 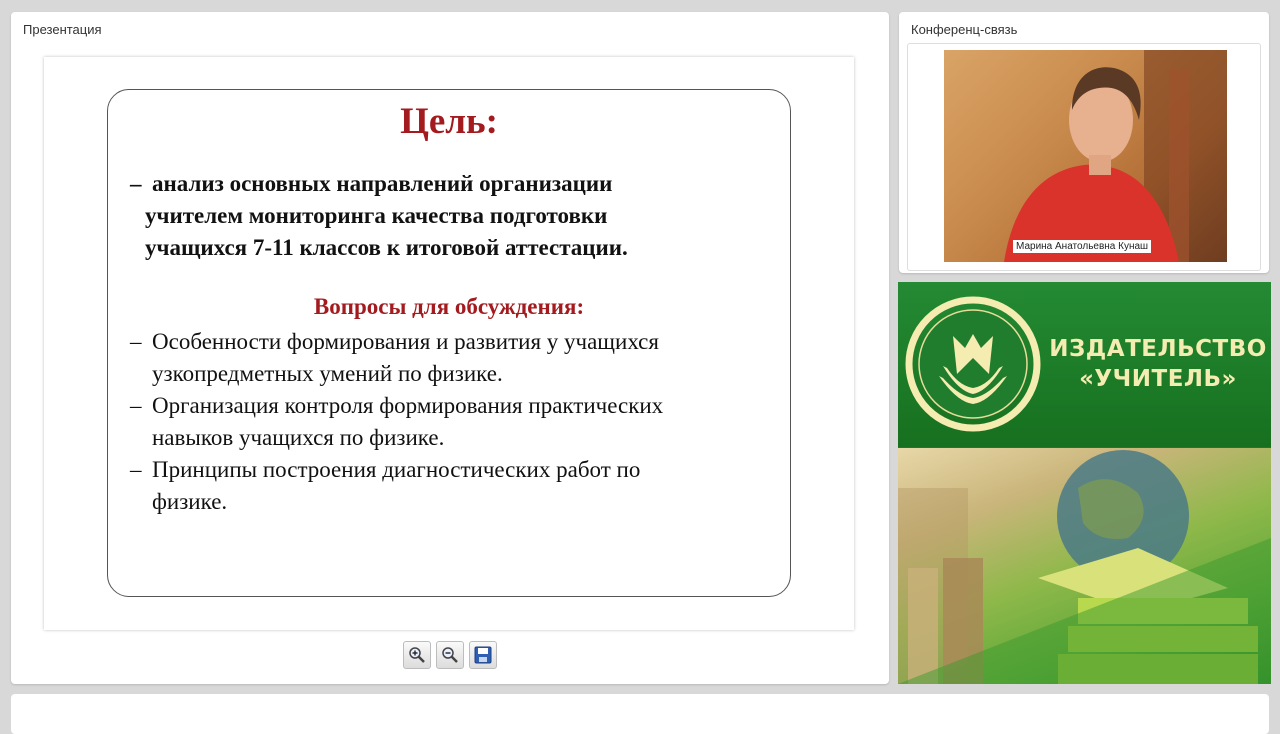 I want to click on zoom-out-button, so click(x=450, y=655).